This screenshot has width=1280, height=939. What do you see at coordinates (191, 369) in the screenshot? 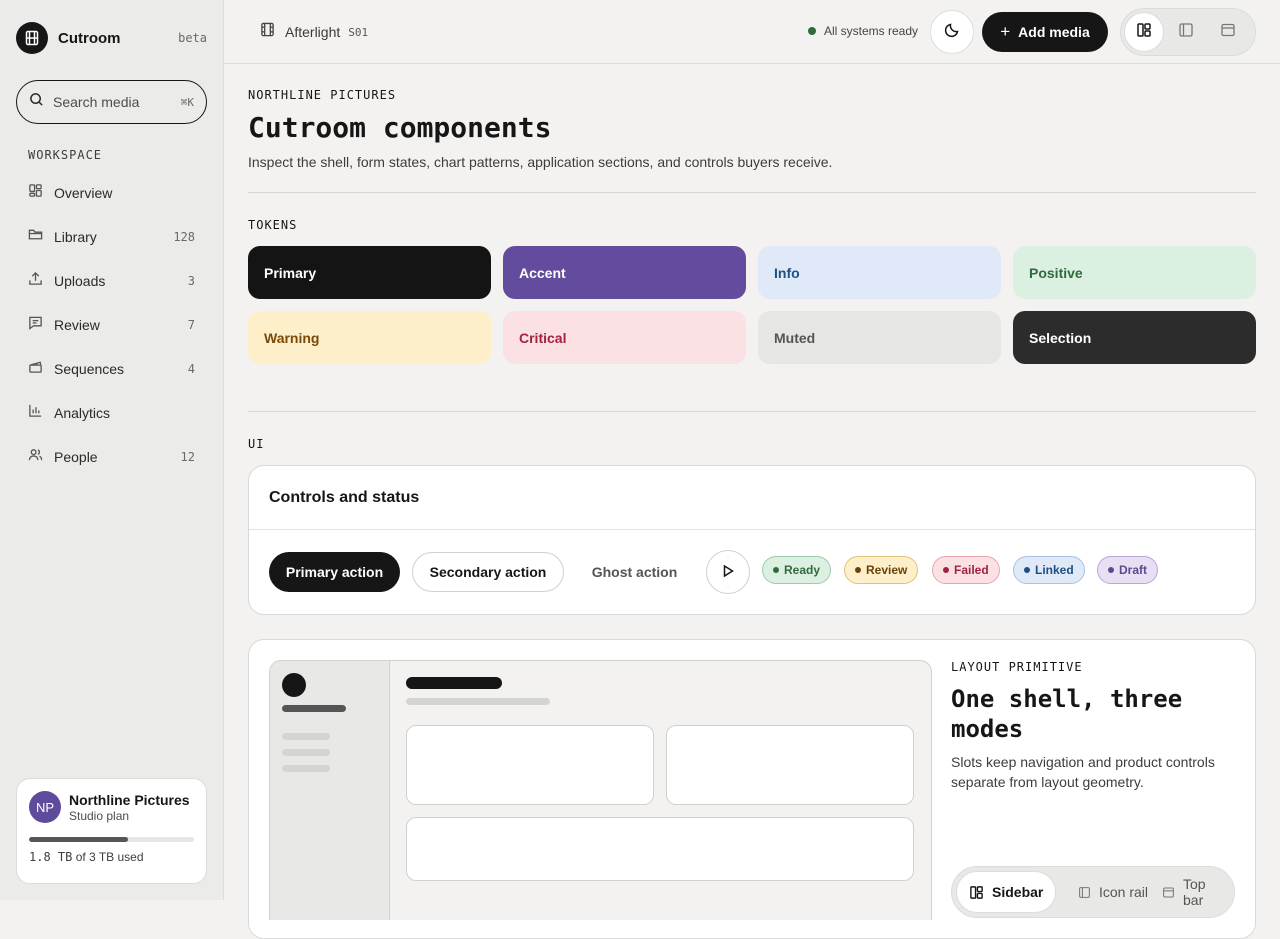
I see `sidebar-item-count: 4` at bounding box center [191, 369].